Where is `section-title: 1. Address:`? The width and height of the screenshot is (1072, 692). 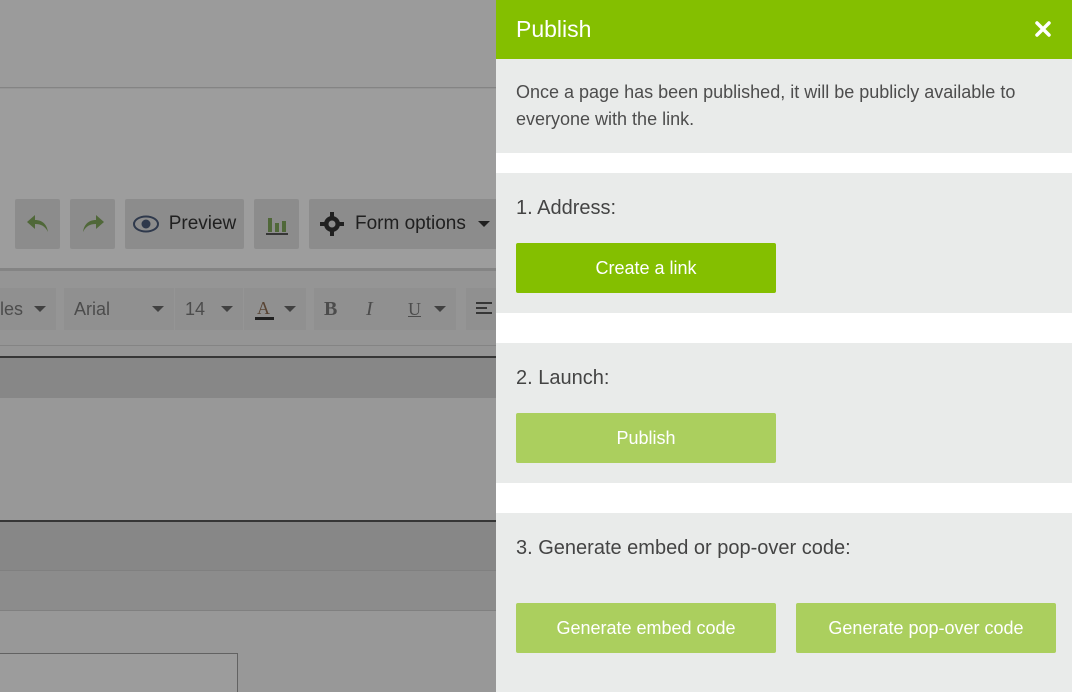 section-title: 1. Address: is located at coordinates (566, 208).